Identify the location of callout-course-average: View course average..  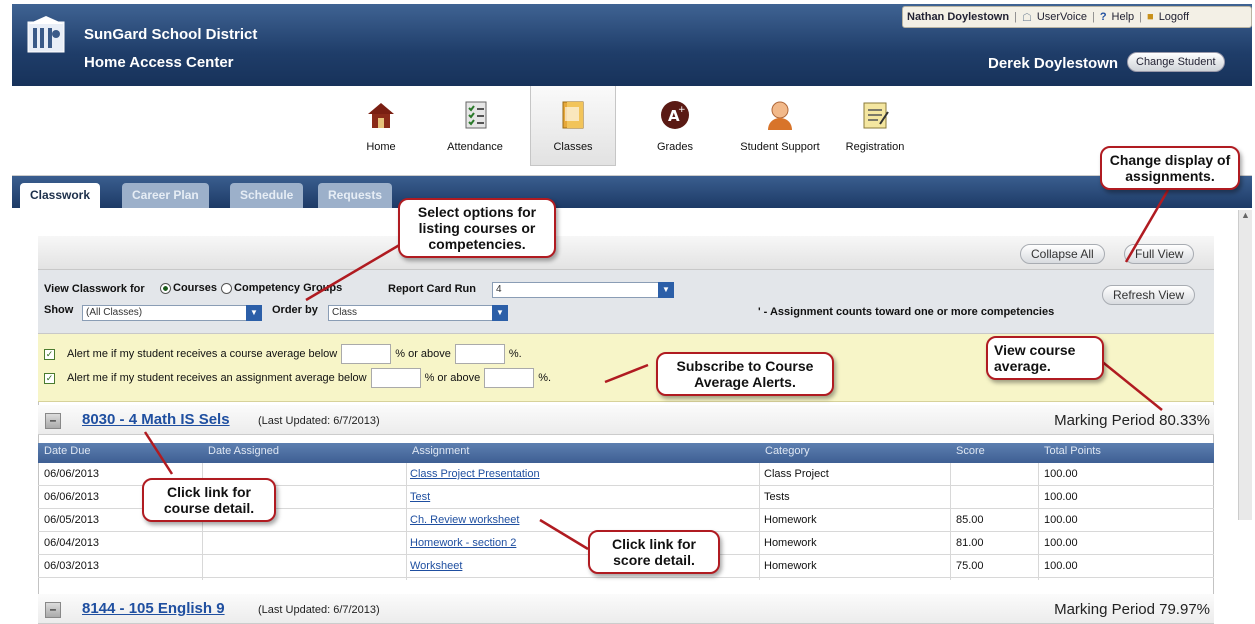
(1045, 358).